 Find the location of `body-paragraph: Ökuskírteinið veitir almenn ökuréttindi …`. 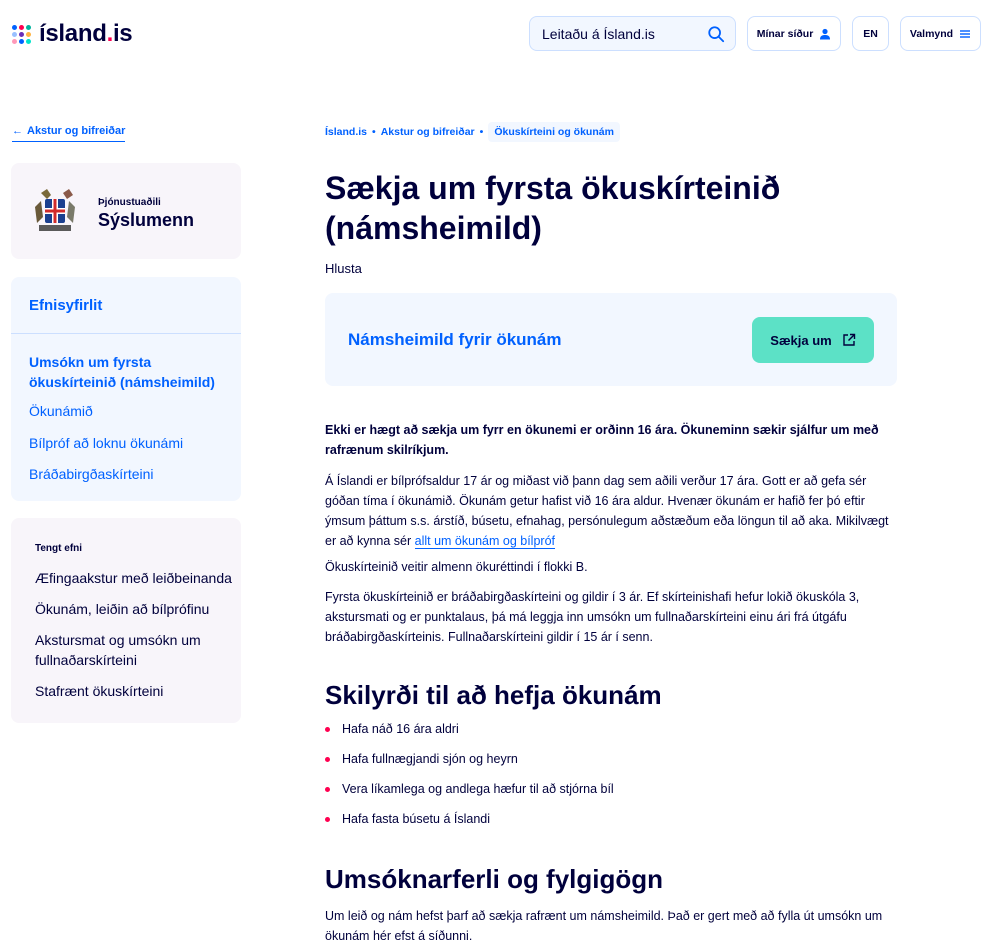

body-paragraph: Ökuskírteinið veitir almenn ökuréttindi … is located at coordinates (456, 567).